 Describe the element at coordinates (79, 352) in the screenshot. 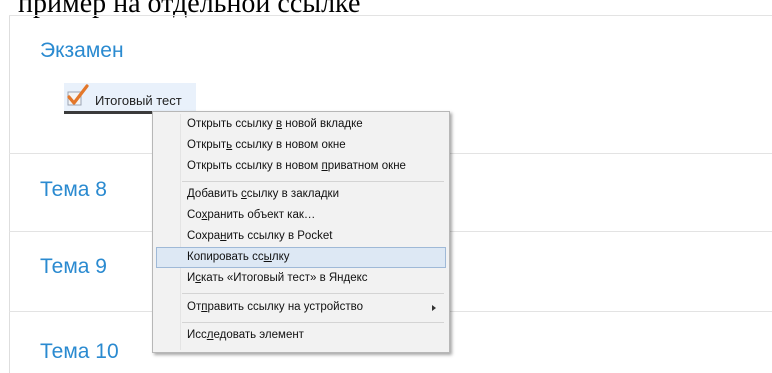

I see `section-title-topic-10: Тема 10` at that location.